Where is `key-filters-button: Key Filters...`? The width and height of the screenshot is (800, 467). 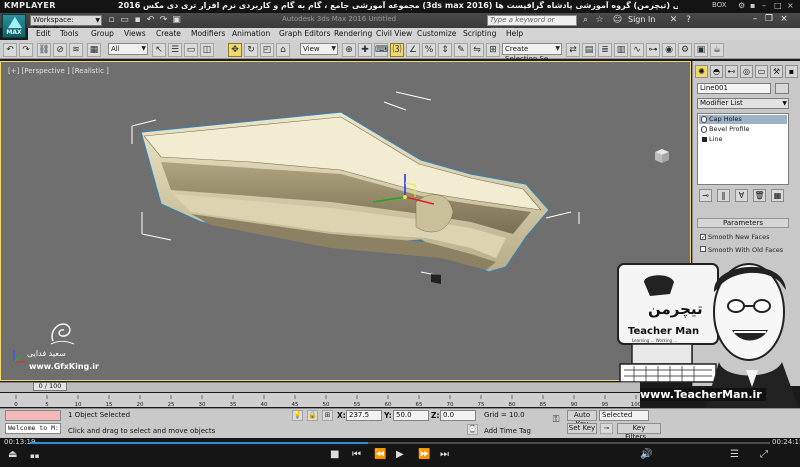
key-filters-button: Key Filters... is located at coordinates (639, 432).